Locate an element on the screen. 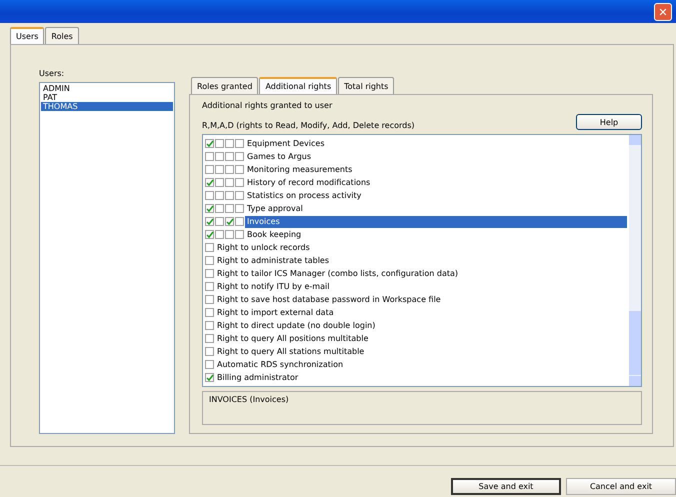  right-item: Right to query All positions multitable is located at coordinates (292, 338).